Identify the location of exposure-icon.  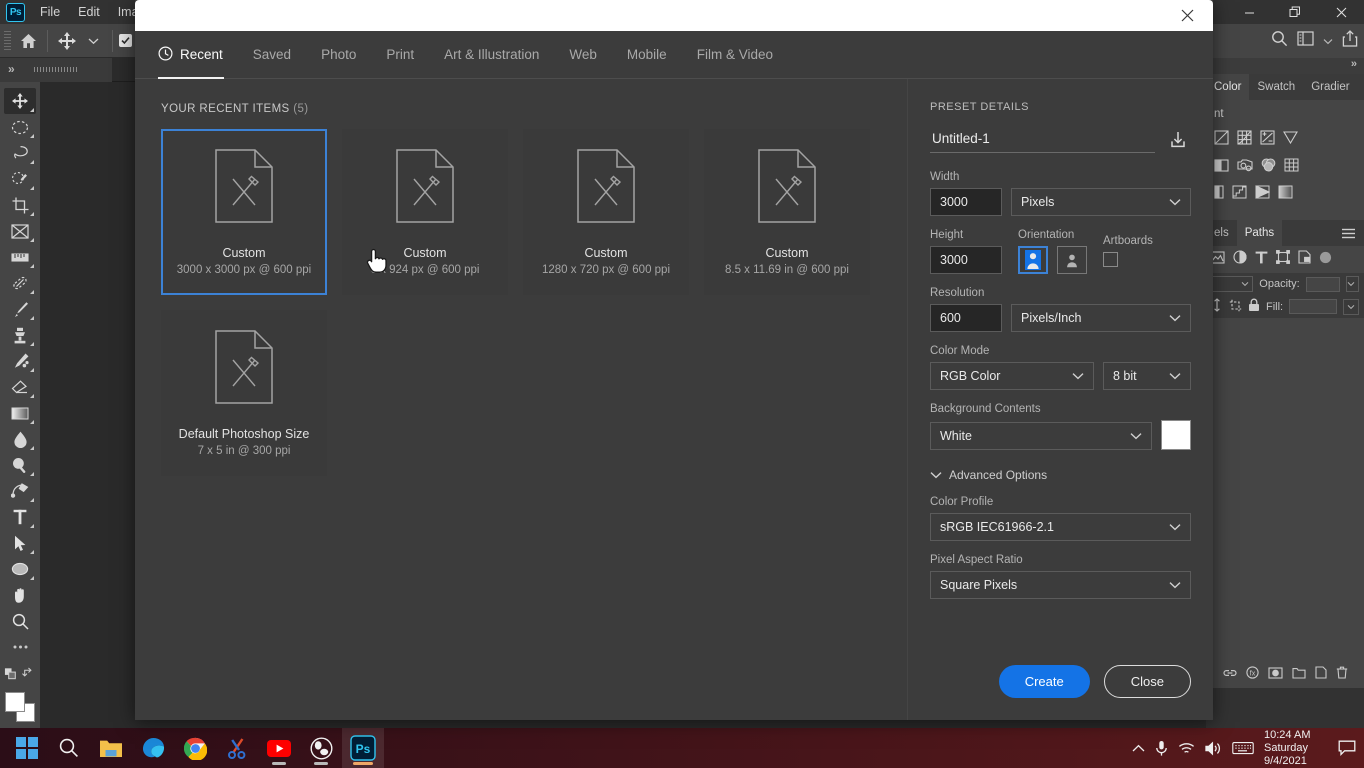
(1267, 140).